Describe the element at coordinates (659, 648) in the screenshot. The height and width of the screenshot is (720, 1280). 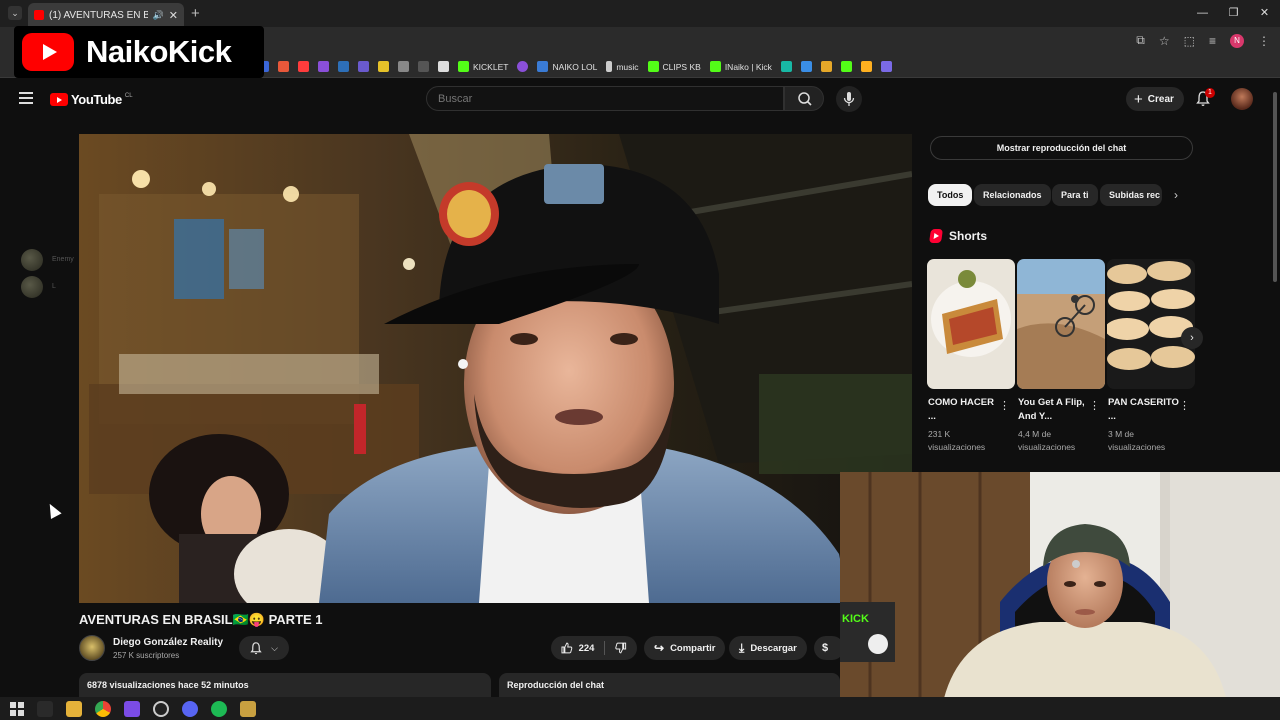
I see `share-icon: ↪` at that location.